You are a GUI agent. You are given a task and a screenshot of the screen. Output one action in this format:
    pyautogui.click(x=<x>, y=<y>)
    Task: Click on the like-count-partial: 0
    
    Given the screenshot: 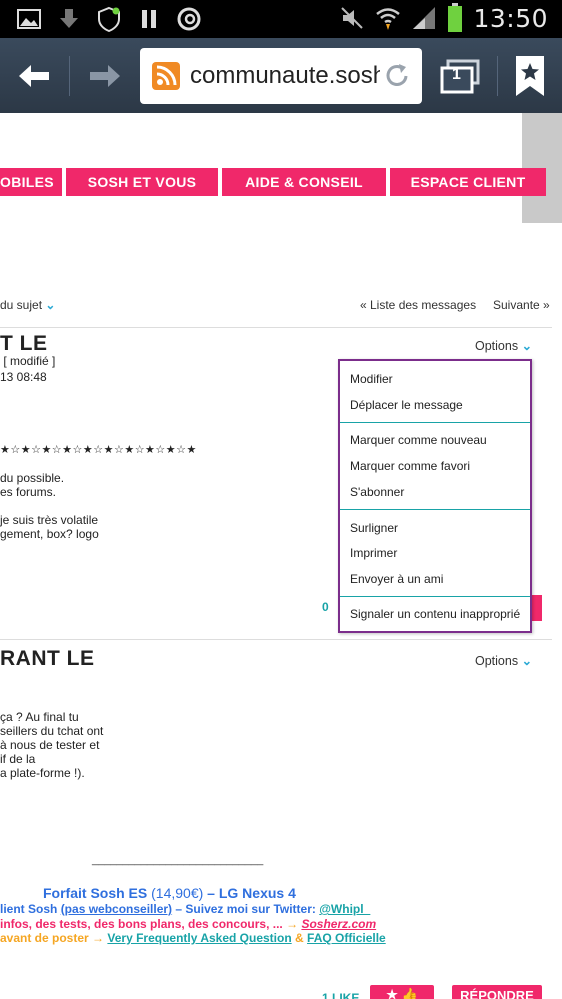 What is the action you would take?
    pyautogui.click(x=325, y=607)
    